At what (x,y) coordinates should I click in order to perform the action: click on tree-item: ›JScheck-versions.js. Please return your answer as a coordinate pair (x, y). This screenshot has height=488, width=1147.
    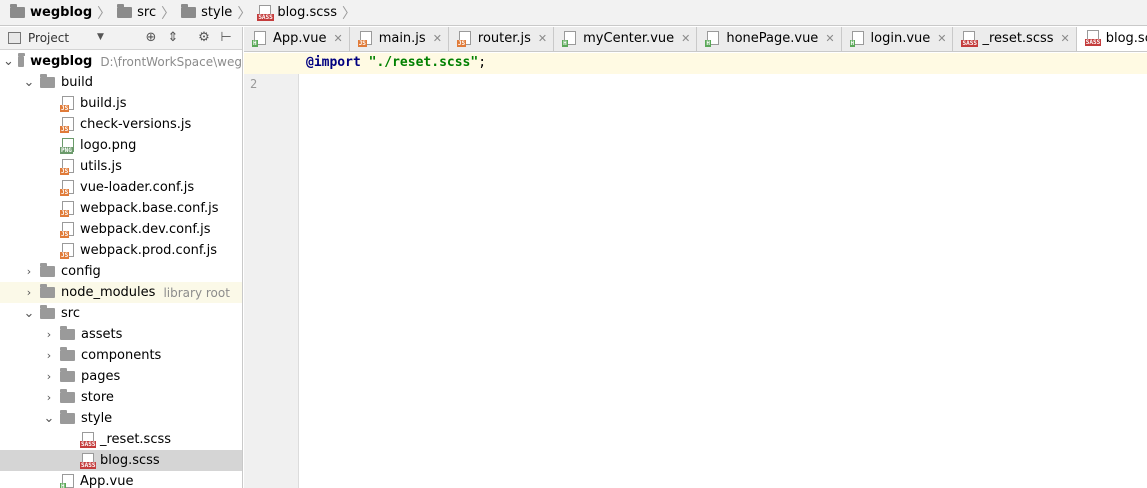
    Looking at the image, I should click on (121, 124).